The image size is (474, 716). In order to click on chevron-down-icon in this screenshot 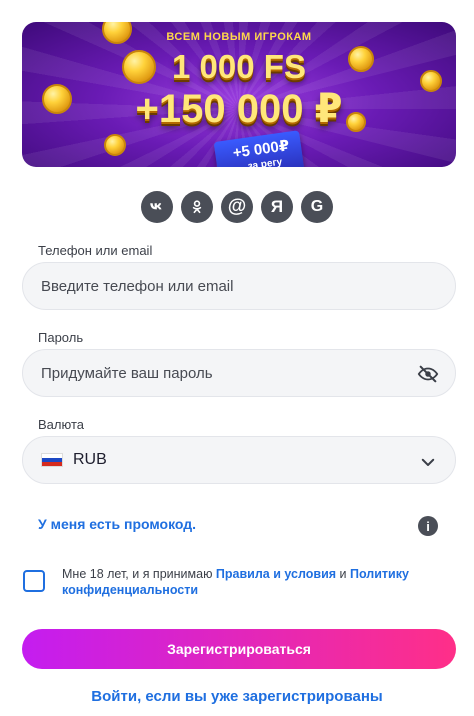, I will do `click(428, 462)`.